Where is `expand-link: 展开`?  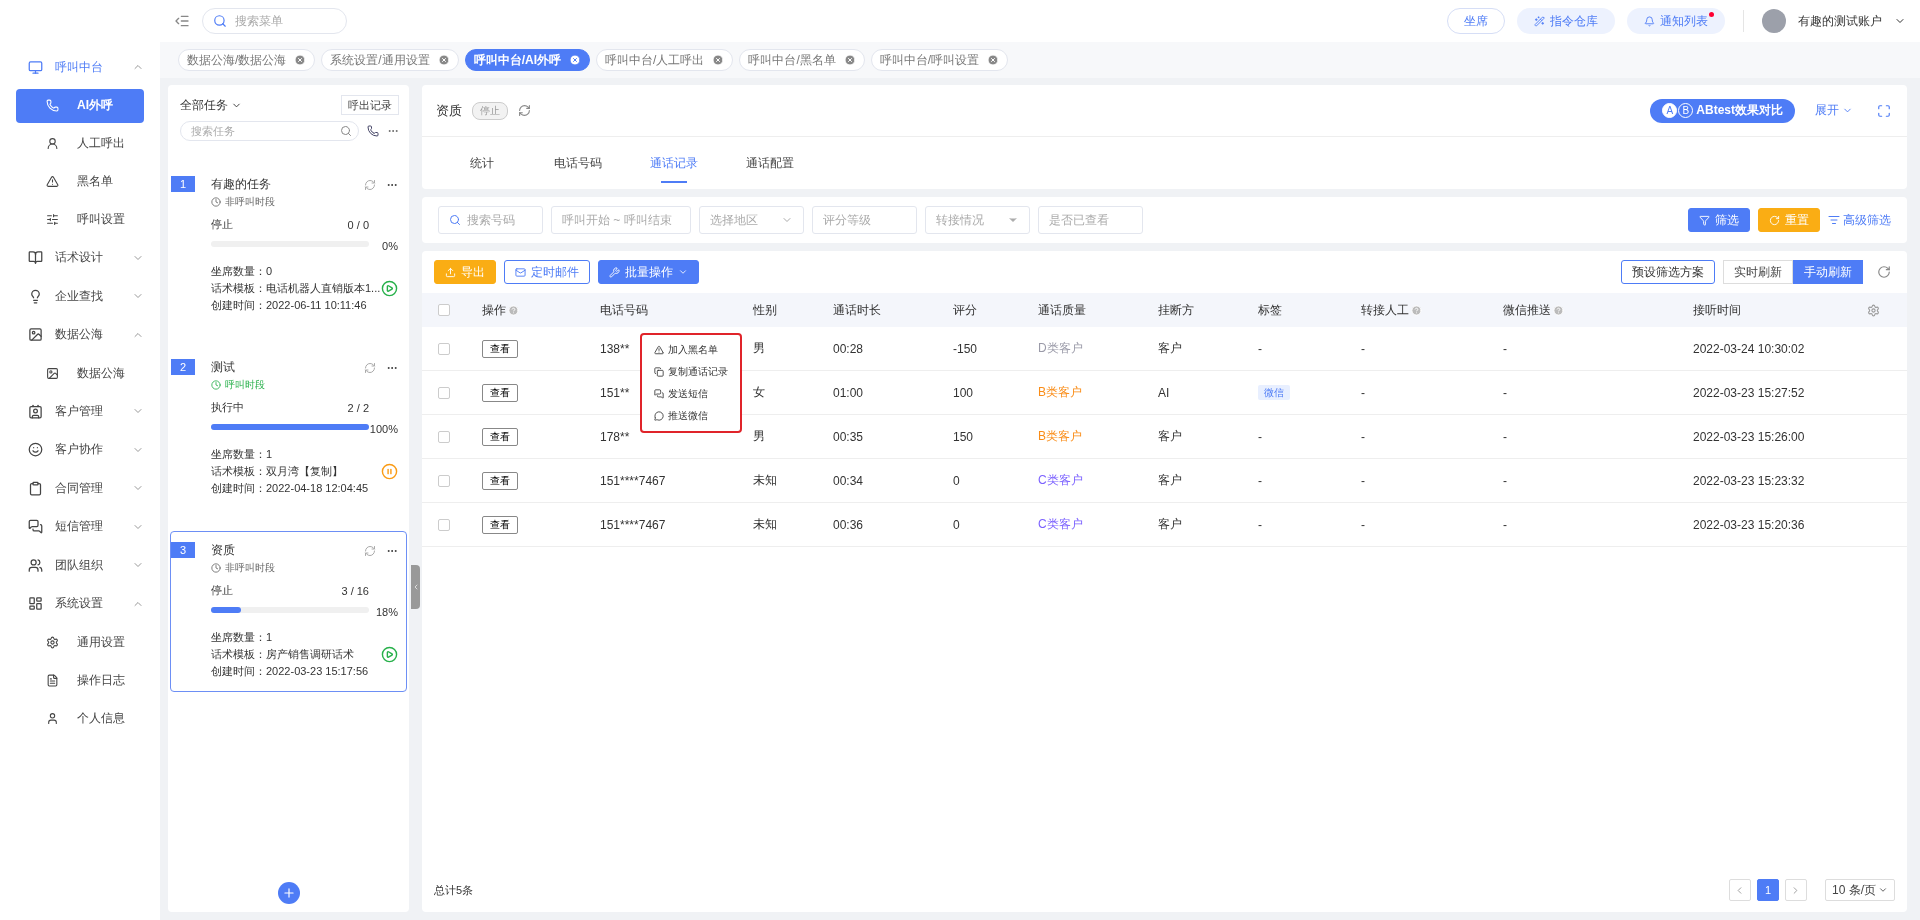
expand-link: 展开 is located at coordinates (1834, 110).